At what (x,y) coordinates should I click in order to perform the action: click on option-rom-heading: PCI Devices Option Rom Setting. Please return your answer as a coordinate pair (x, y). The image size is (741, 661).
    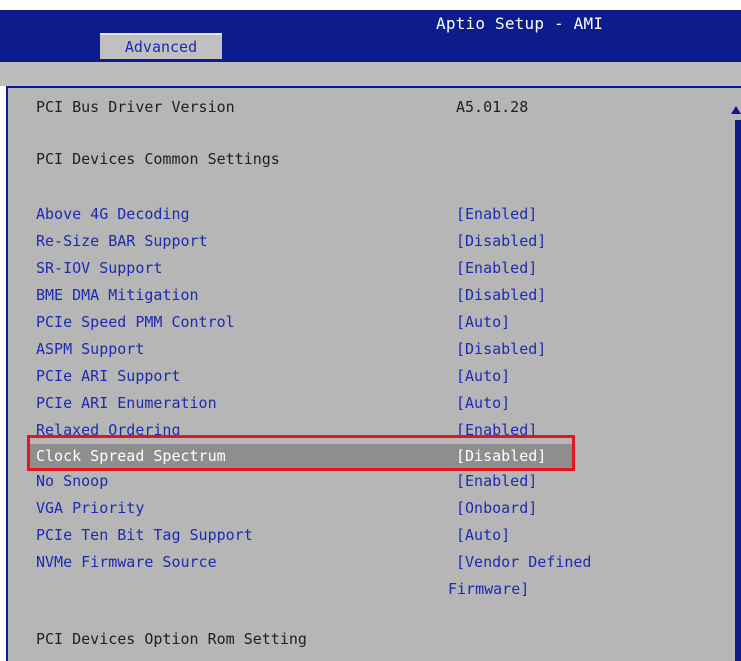
    Looking at the image, I should click on (171, 639).